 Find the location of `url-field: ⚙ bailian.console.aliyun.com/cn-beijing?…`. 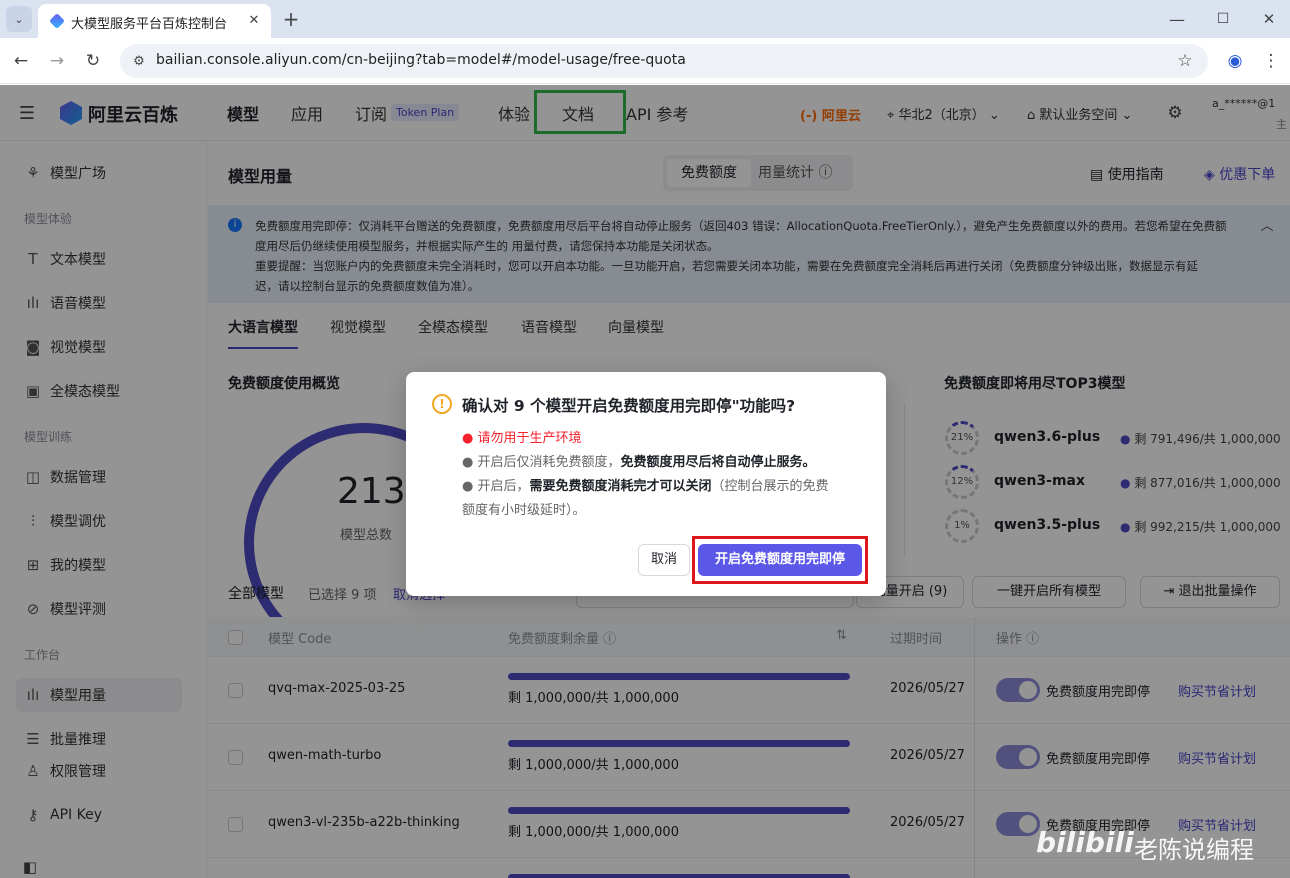

url-field: ⚙ bailian.console.aliyun.com/cn-beijing?… is located at coordinates (664, 61).